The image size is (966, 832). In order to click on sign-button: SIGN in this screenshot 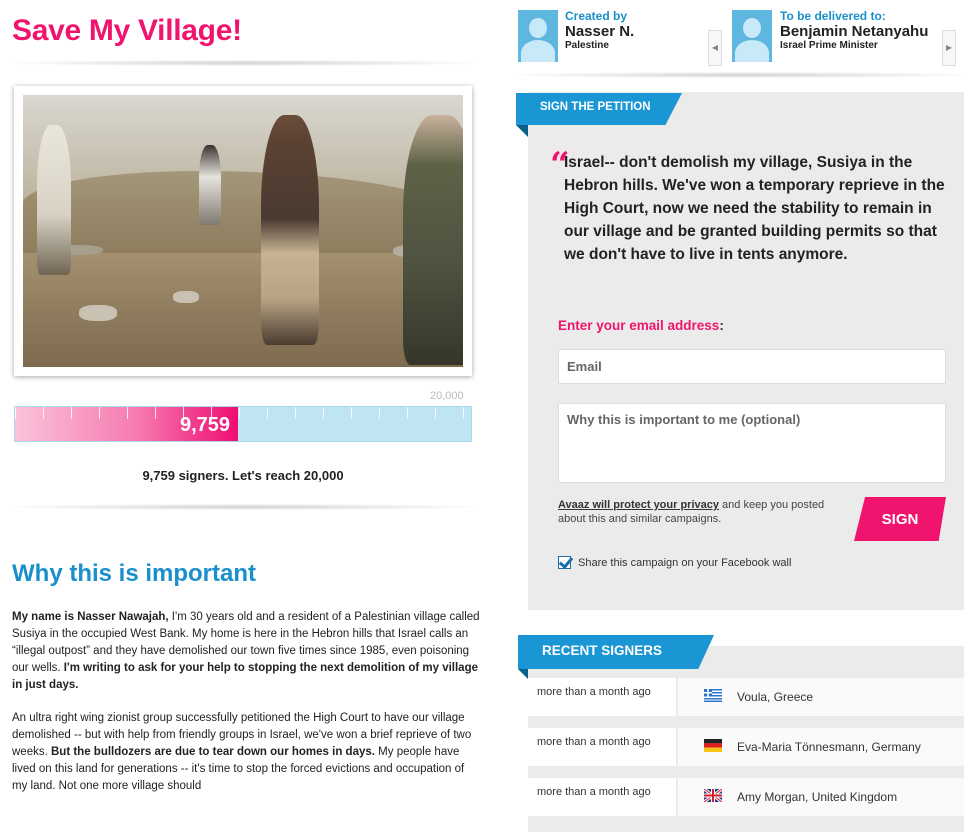, I will do `click(900, 519)`.